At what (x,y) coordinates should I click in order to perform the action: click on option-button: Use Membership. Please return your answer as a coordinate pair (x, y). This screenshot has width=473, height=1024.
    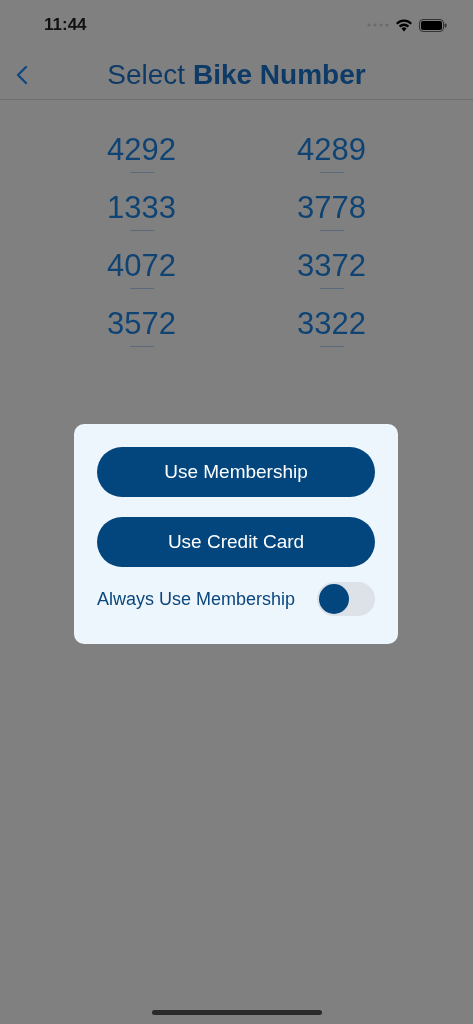
    Looking at the image, I should click on (236, 472).